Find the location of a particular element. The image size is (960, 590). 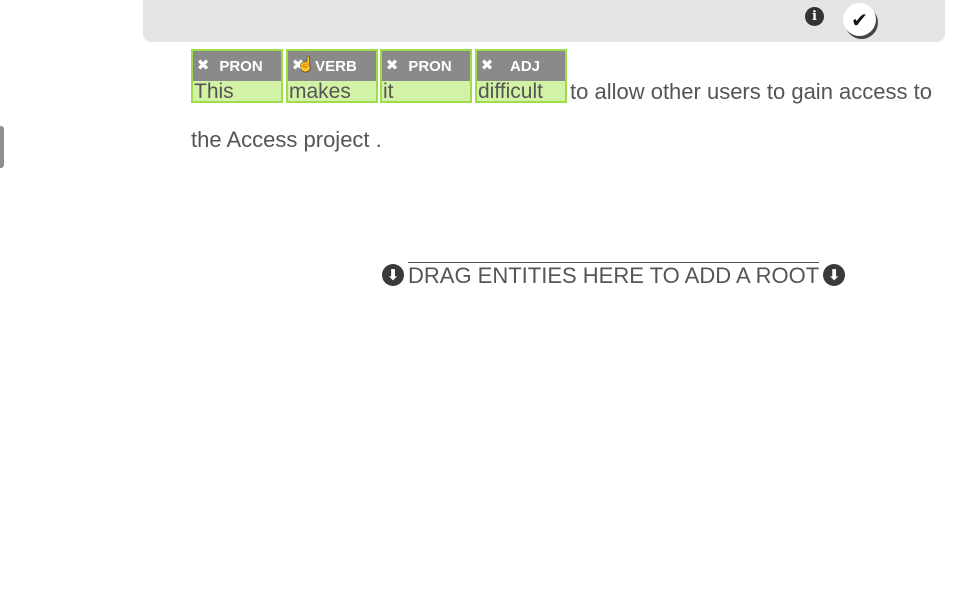

sentence-text: the Access project . is located at coordinates (286, 139).